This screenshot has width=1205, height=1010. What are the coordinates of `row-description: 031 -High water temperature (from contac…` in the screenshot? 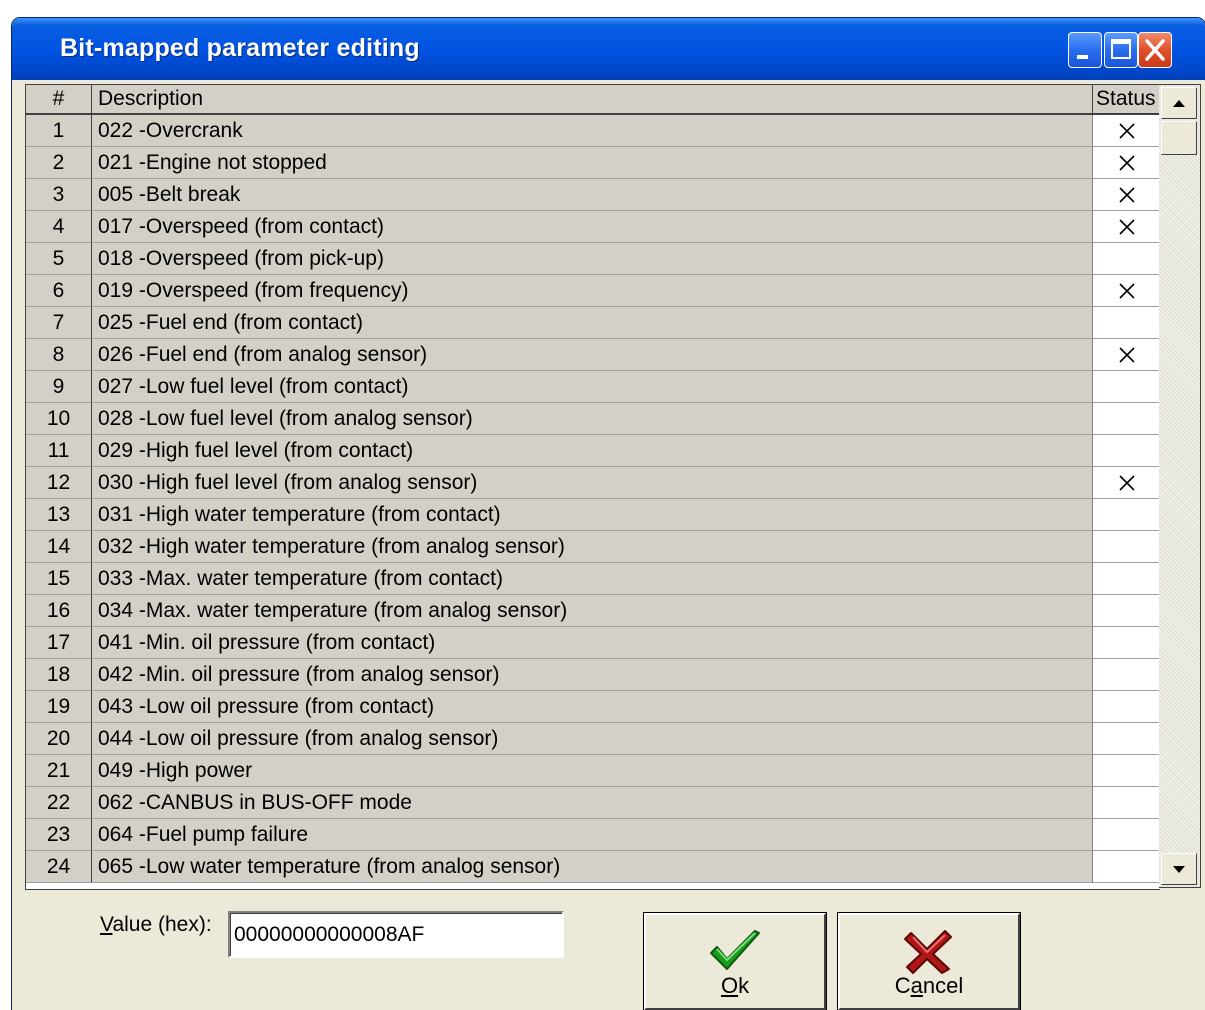 It's located at (592, 515).